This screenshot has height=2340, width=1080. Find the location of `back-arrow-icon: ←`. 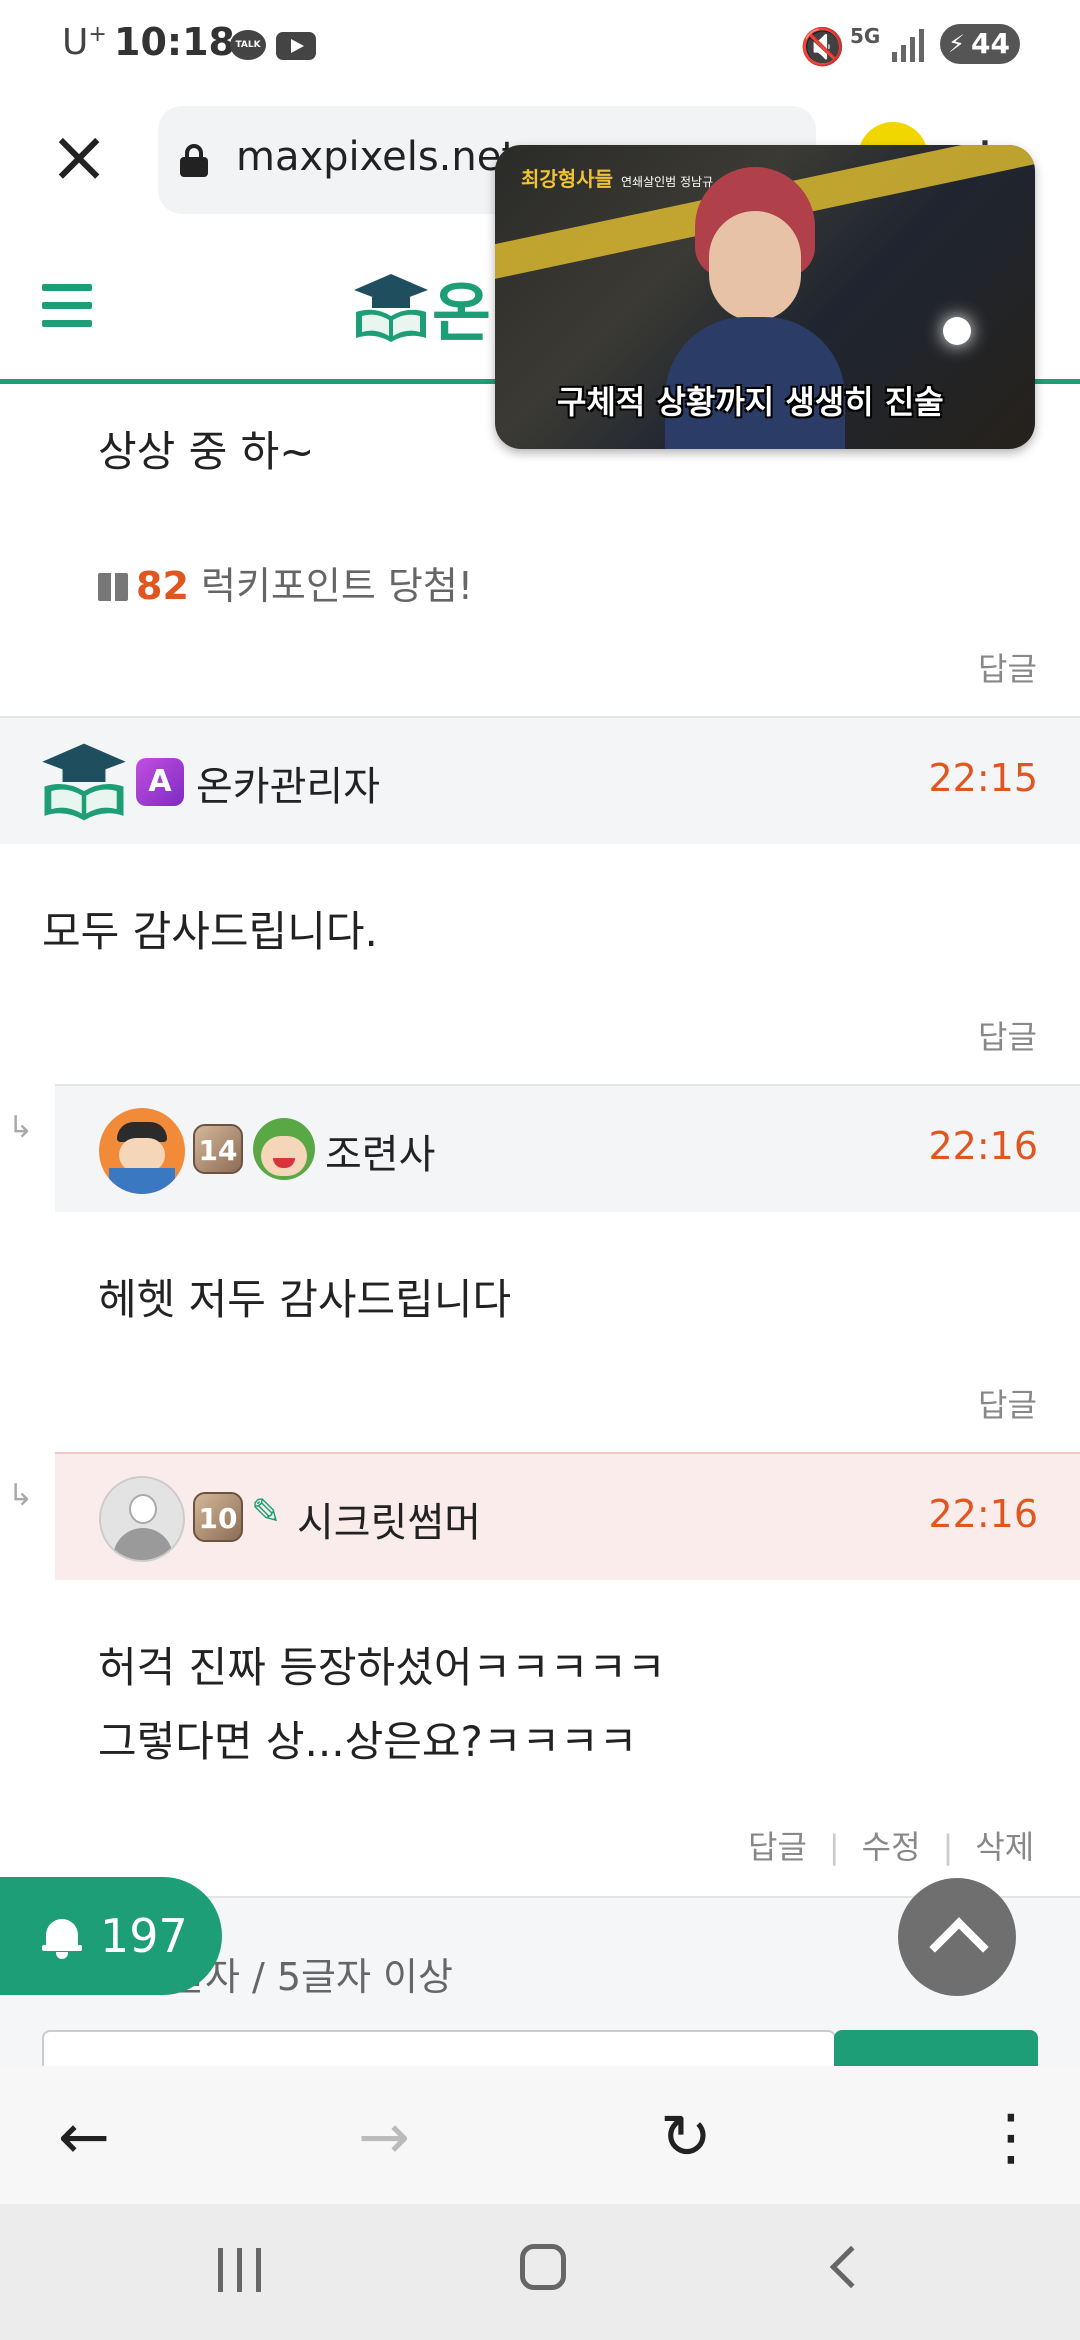

back-arrow-icon: ← is located at coordinates (84, 2136).